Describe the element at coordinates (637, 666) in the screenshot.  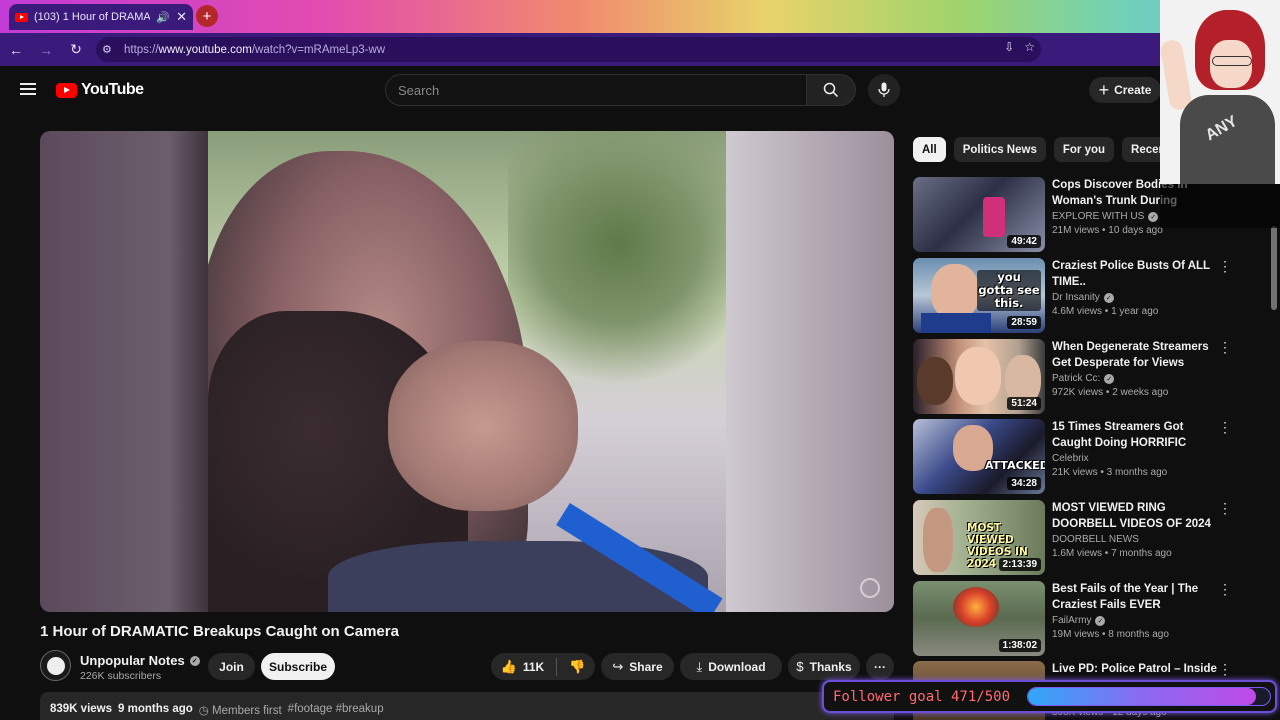
I see `share-button: ↪ Share` at that location.